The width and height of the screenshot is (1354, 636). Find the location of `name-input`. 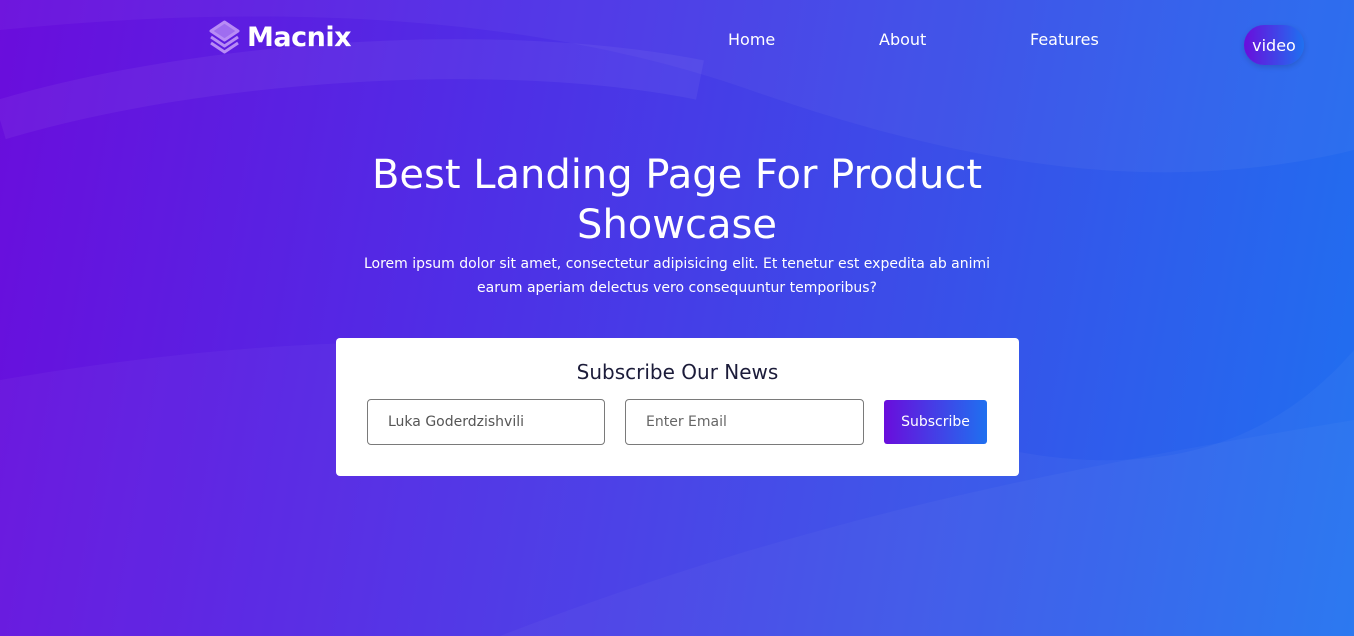

name-input is located at coordinates (486, 422).